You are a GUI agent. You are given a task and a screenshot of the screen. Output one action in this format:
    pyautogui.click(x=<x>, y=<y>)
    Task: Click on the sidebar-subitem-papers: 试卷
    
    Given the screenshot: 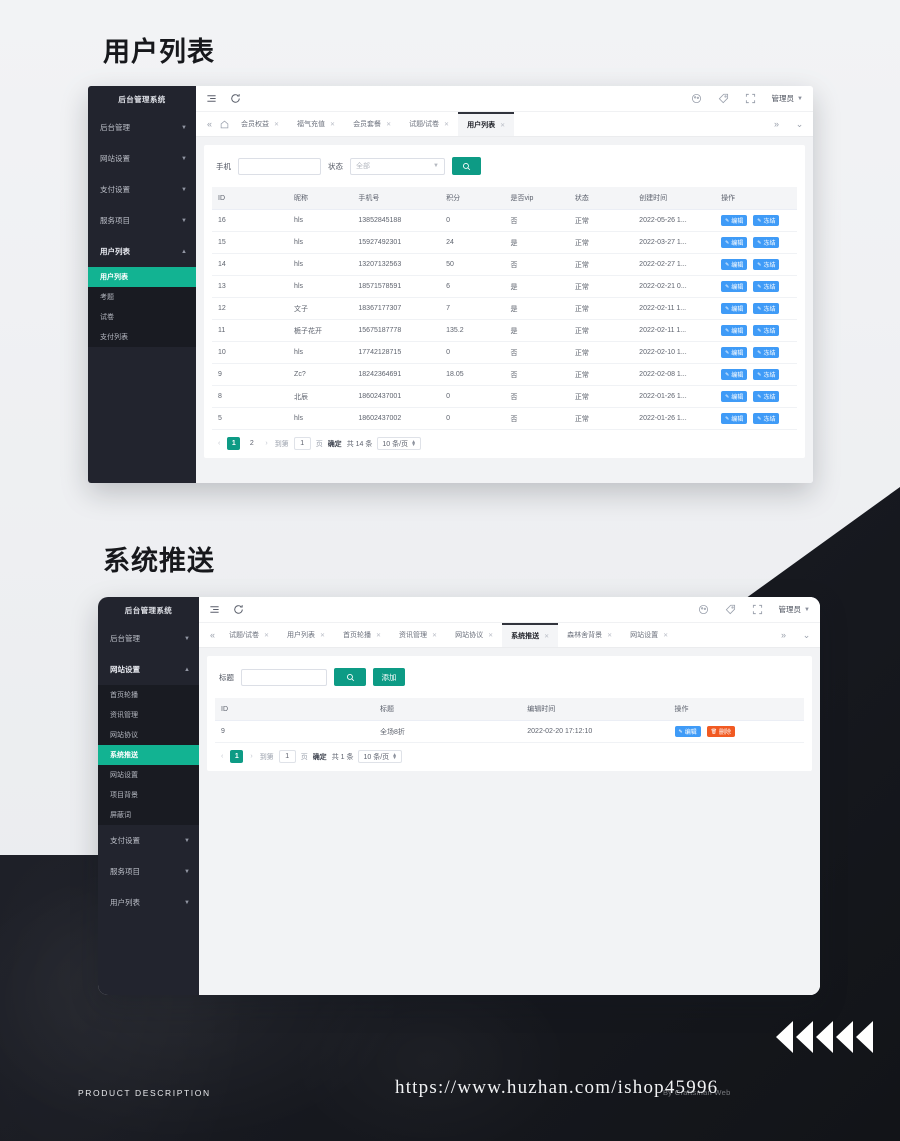 What is the action you would take?
    pyautogui.click(x=142, y=317)
    